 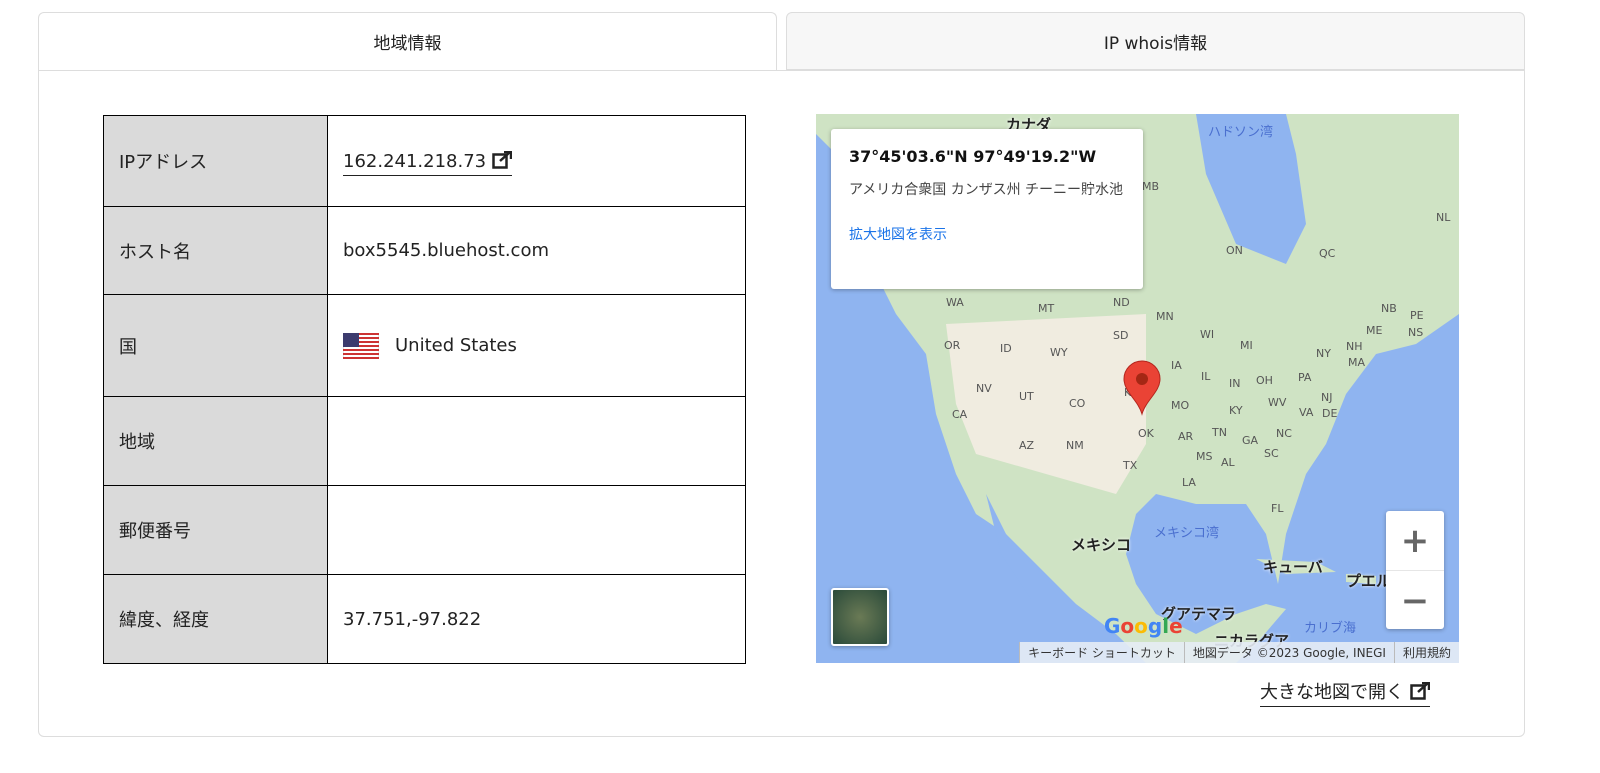 I want to click on map-label: FL, so click(x=1277, y=508).